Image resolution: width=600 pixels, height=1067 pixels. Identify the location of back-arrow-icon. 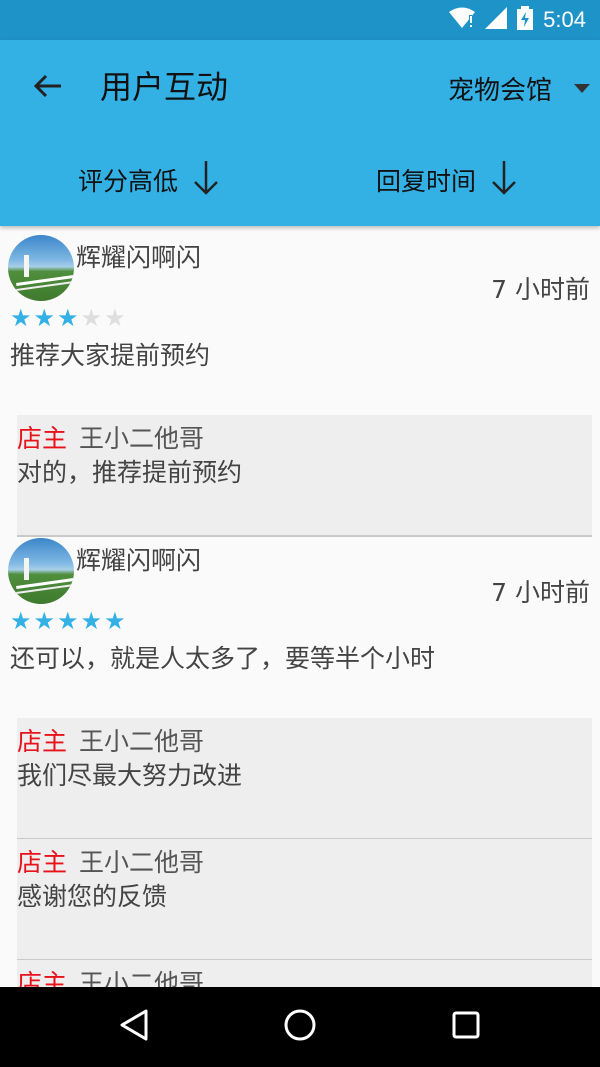
(48, 88).